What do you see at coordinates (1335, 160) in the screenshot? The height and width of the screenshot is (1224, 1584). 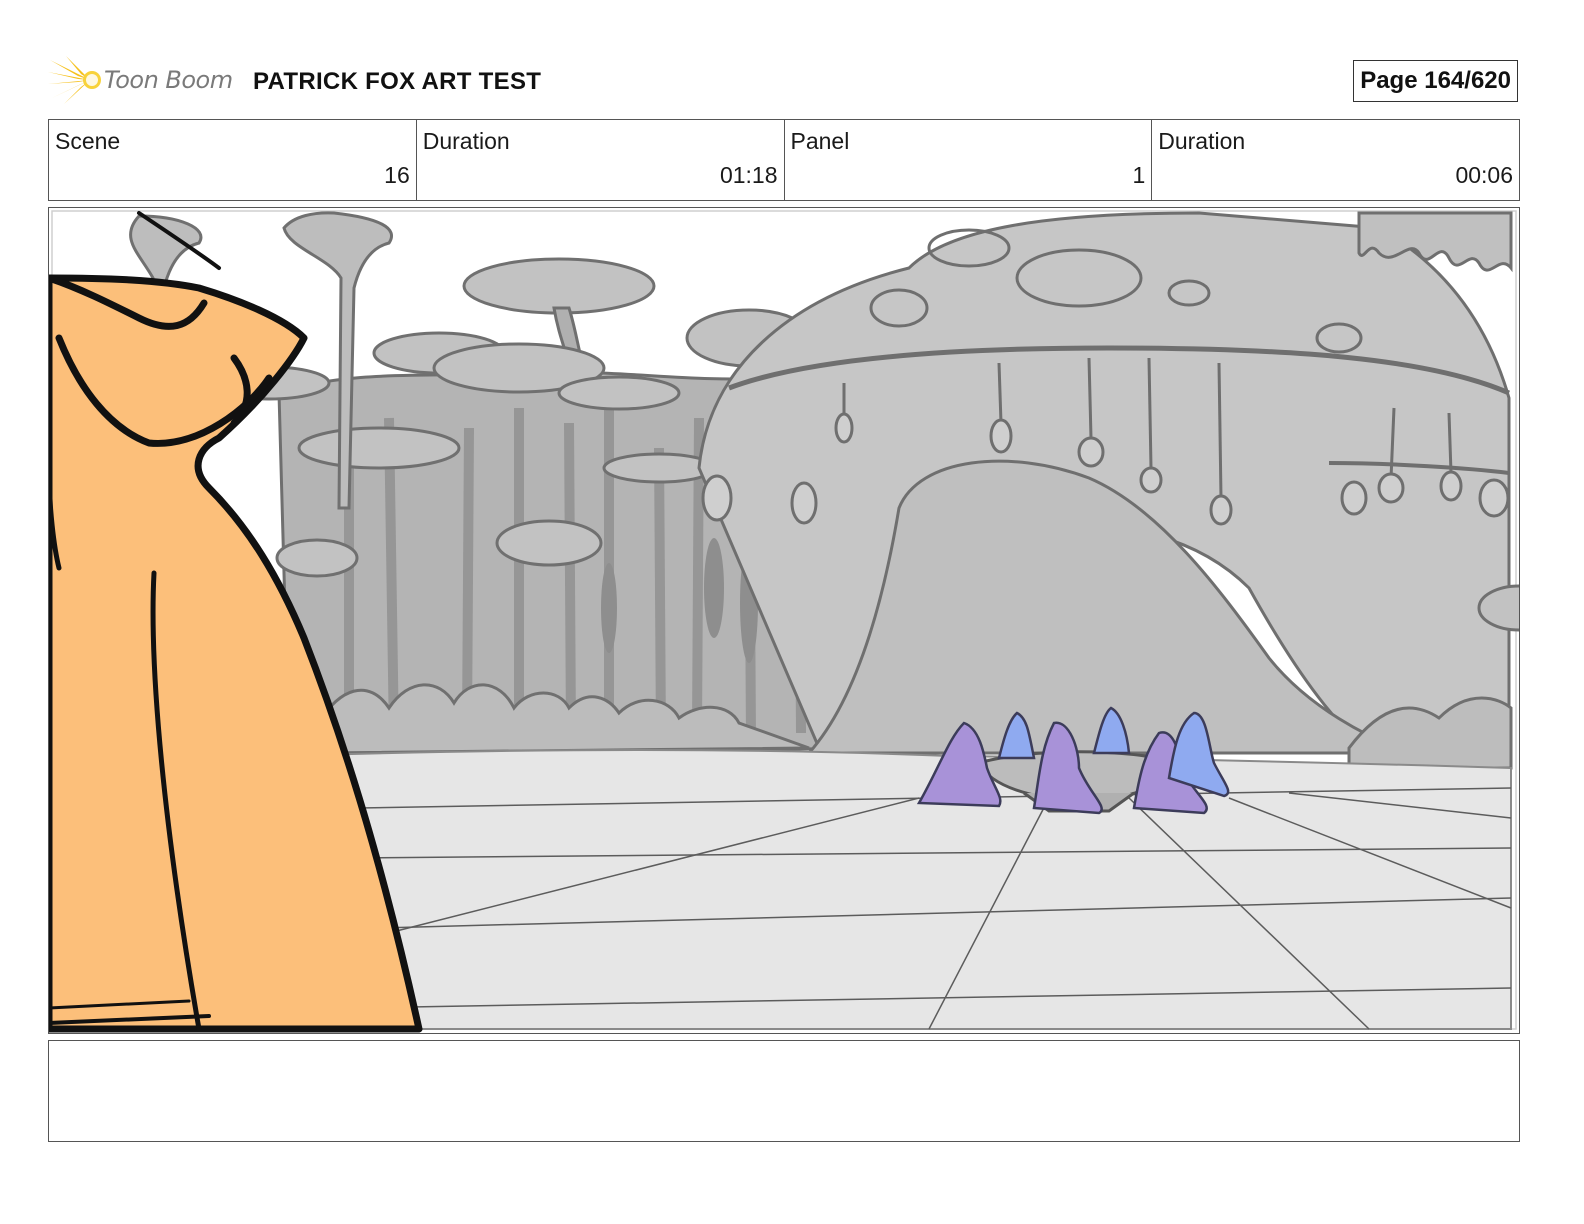 I see `panel-duration-cell: Duration 00:06` at bounding box center [1335, 160].